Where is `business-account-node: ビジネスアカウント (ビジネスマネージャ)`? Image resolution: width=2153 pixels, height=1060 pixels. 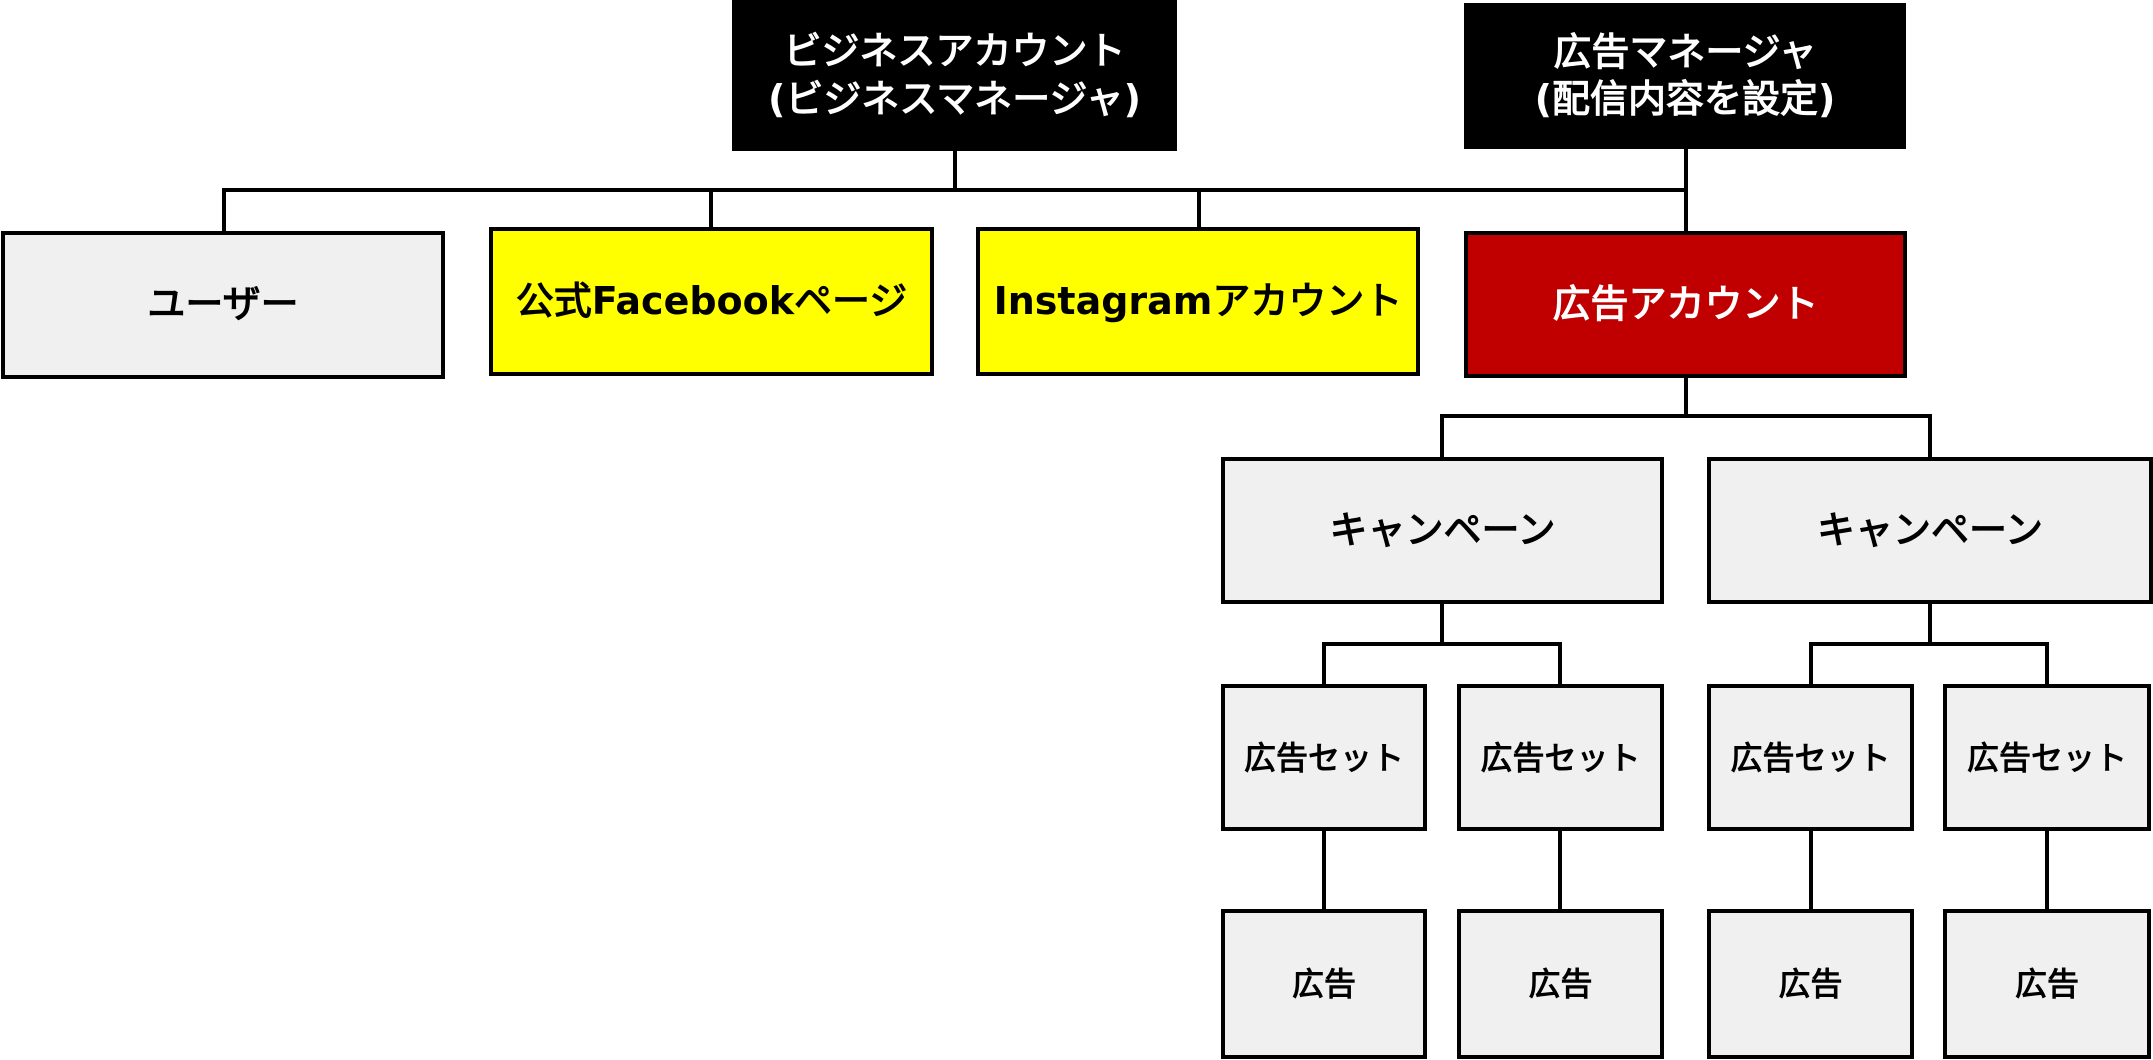 business-account-node: ビジネスアカウント (ビジネスマネージャ) is located at coordinates (954, 75).